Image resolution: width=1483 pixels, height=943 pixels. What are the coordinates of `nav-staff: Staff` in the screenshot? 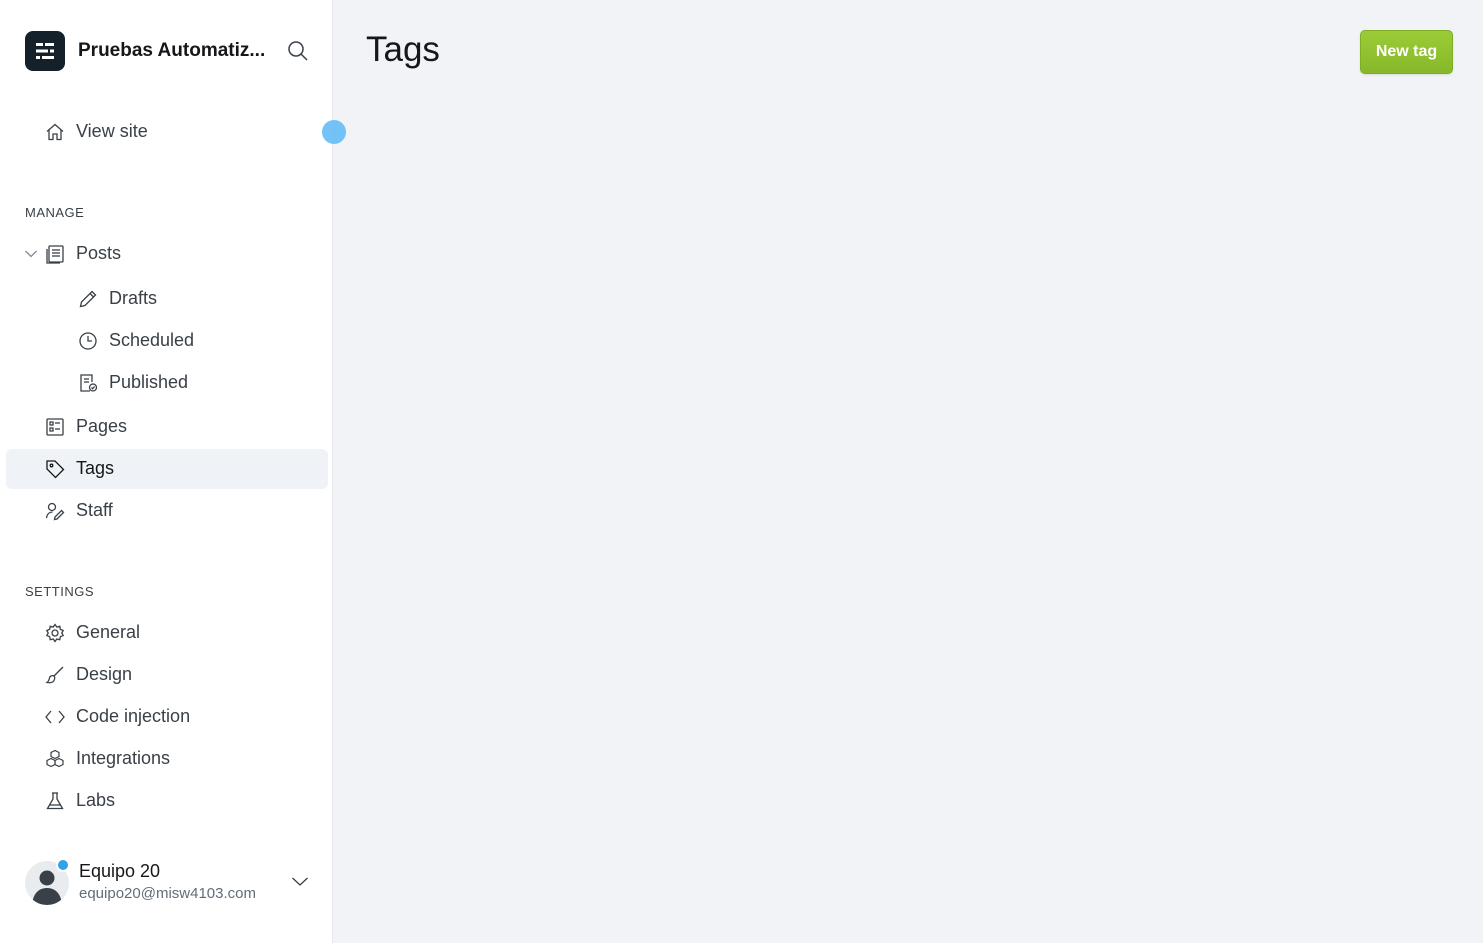 It's located at (167, 511).